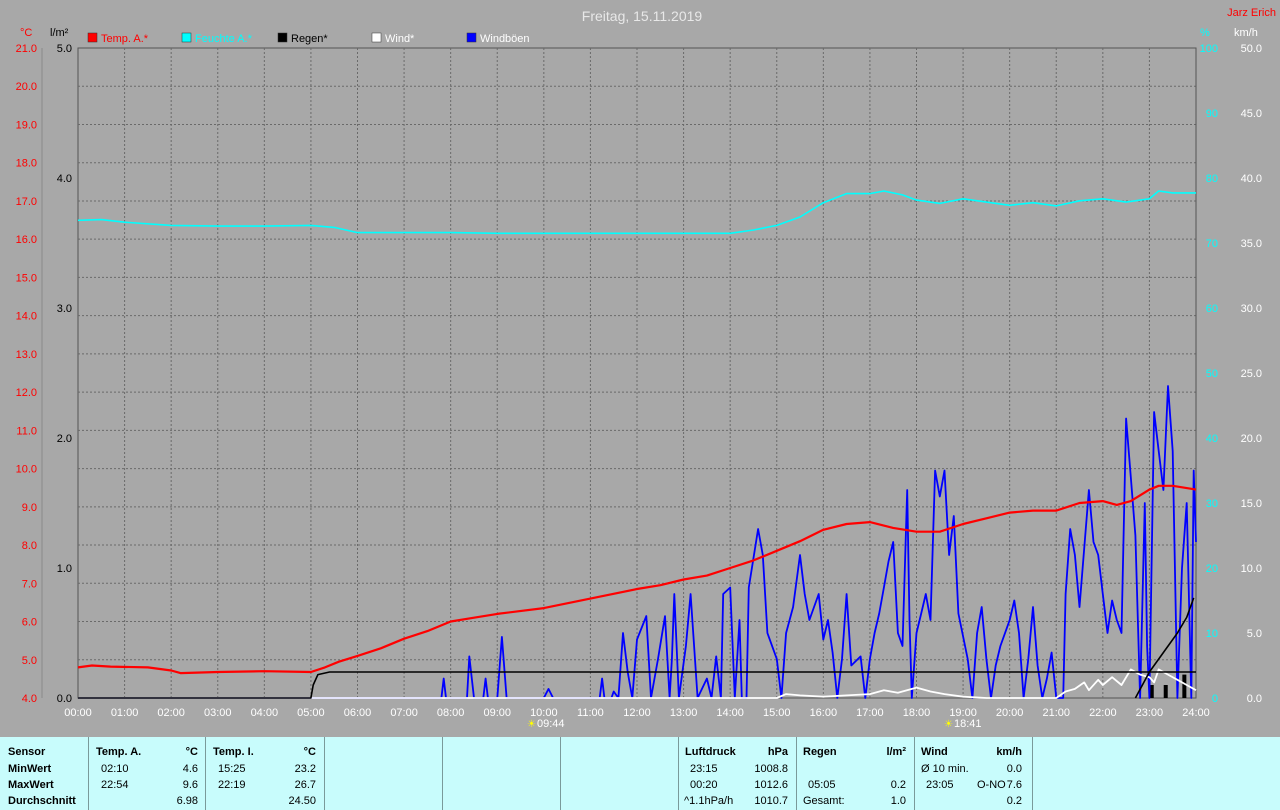 The height and width of the screenshot is (810, 1280). Describe the element at coordinates (777, 713) in the screenshot. I see `time-tick-label: 15:00` at that location.